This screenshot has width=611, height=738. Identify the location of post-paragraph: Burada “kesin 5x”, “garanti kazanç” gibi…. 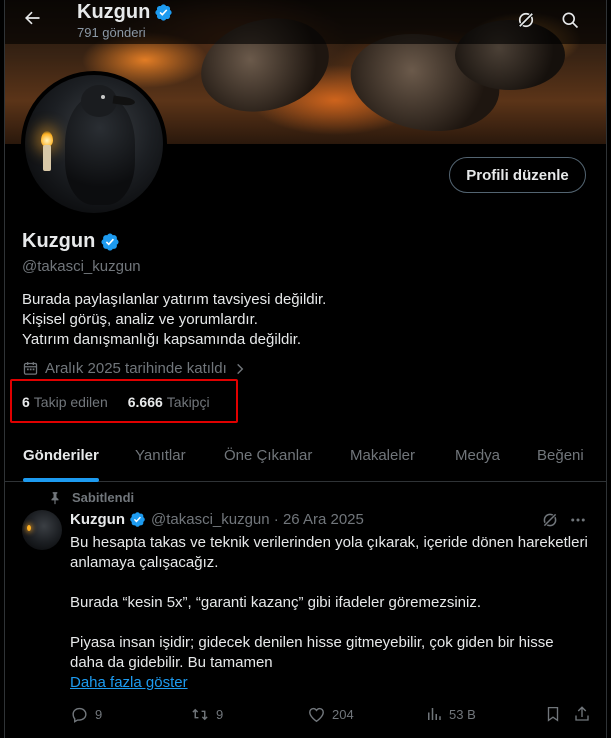
(276, 602).